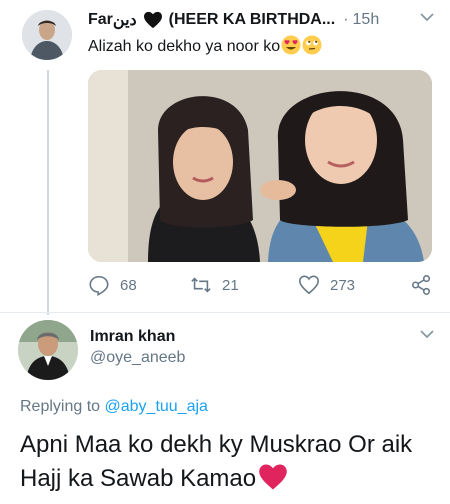 The width and height of the screenshot is (450, 504). I want to click on reply-action: 68, so click(112, 285).